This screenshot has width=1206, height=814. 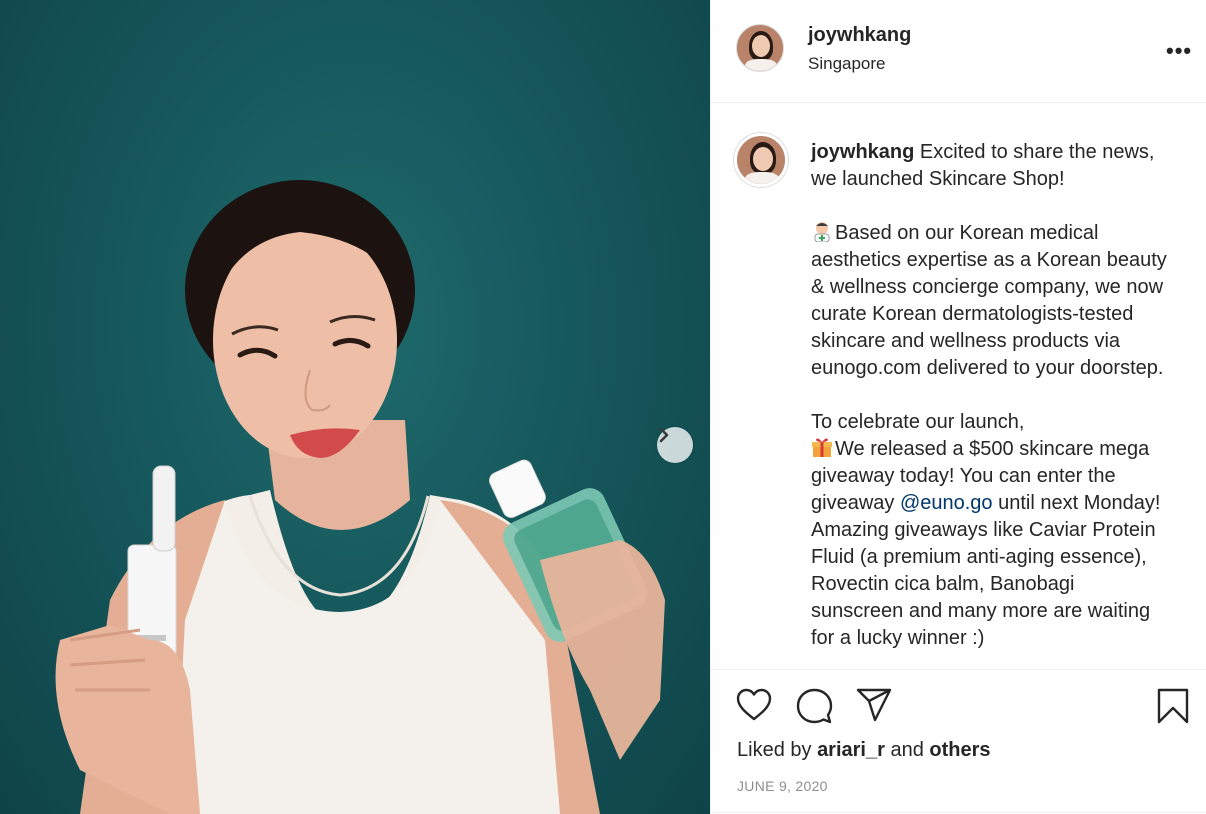 I want to click on post-username: joywhkang, so click(x=859, y=35).